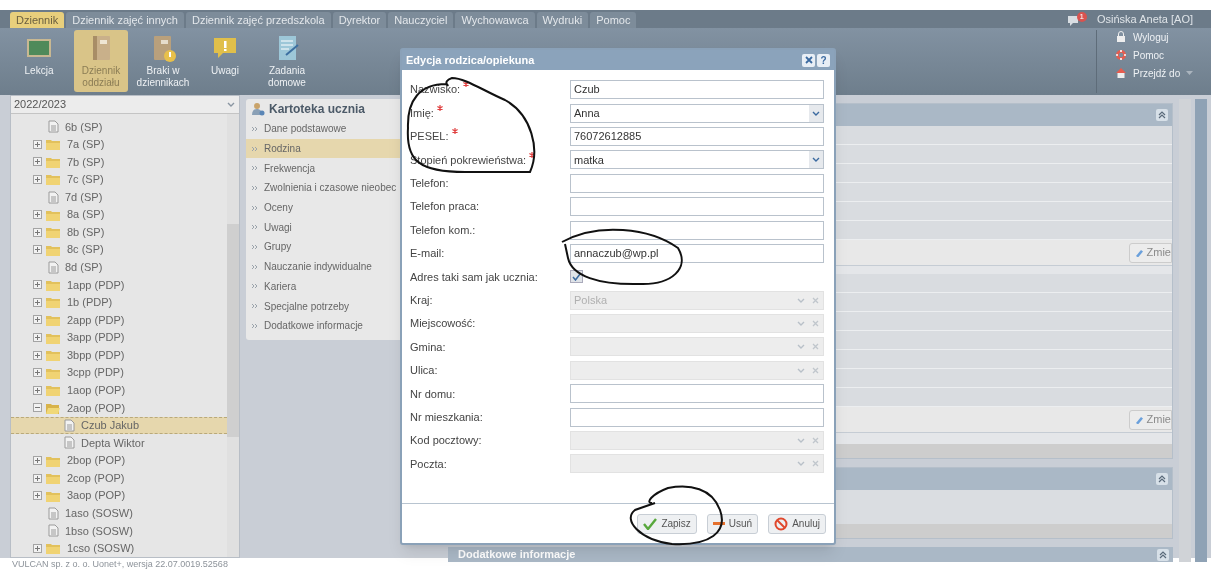 The width and height of the screenshot is (1211, 574). Describe the element at coordinates (119, 372) in the screenshot. I see `tree-item: 3cpp (PDP)` at that location.